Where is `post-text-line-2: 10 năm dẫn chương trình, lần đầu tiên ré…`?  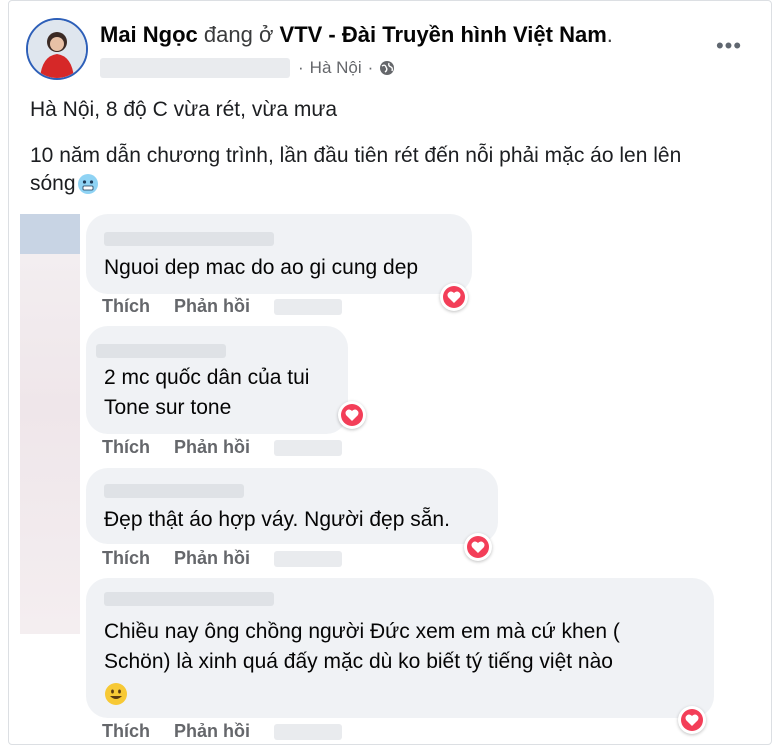 post-text-line-2: 10 năm dẫn chương trình, lần đầu tiên ré… is located at coordinates (356, 155).